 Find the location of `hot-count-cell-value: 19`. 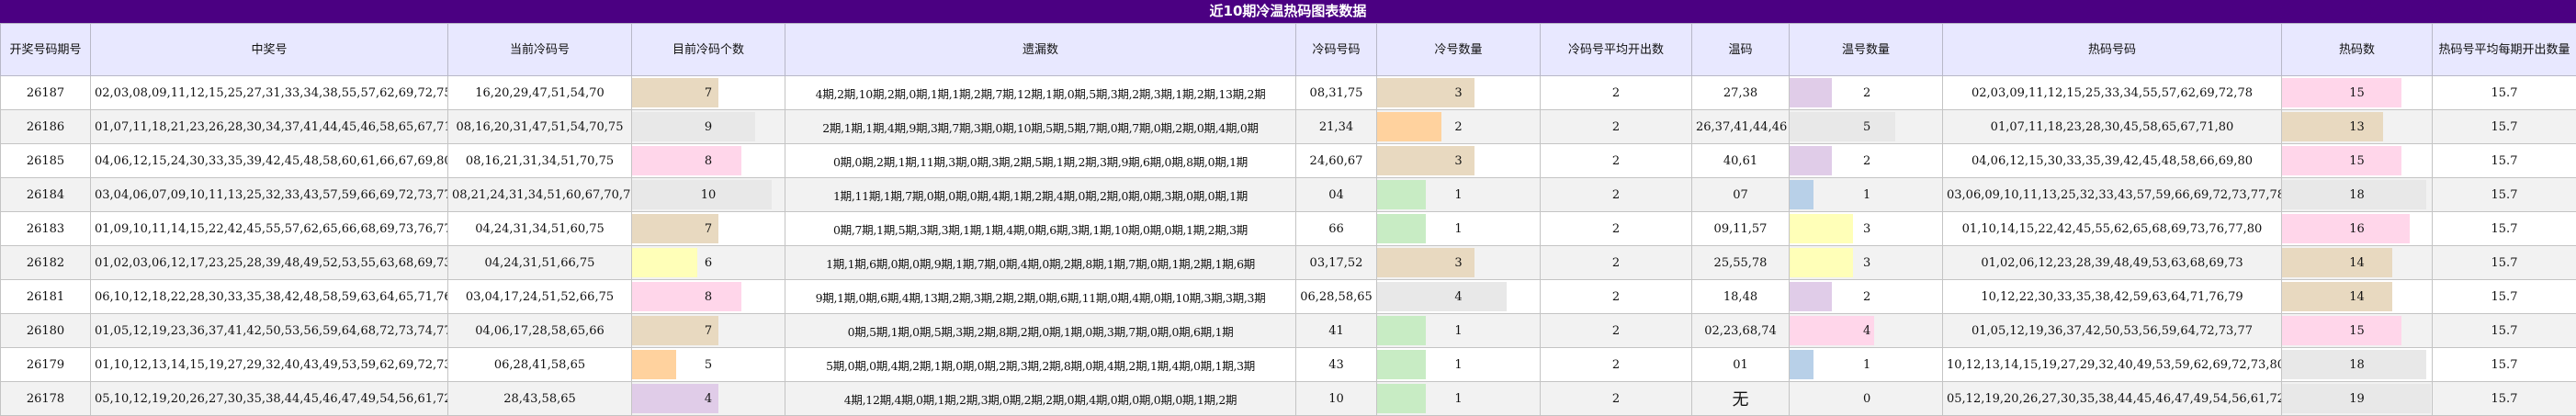

hot-count-cell-value: 19 is located at coordinates (2357, 399).